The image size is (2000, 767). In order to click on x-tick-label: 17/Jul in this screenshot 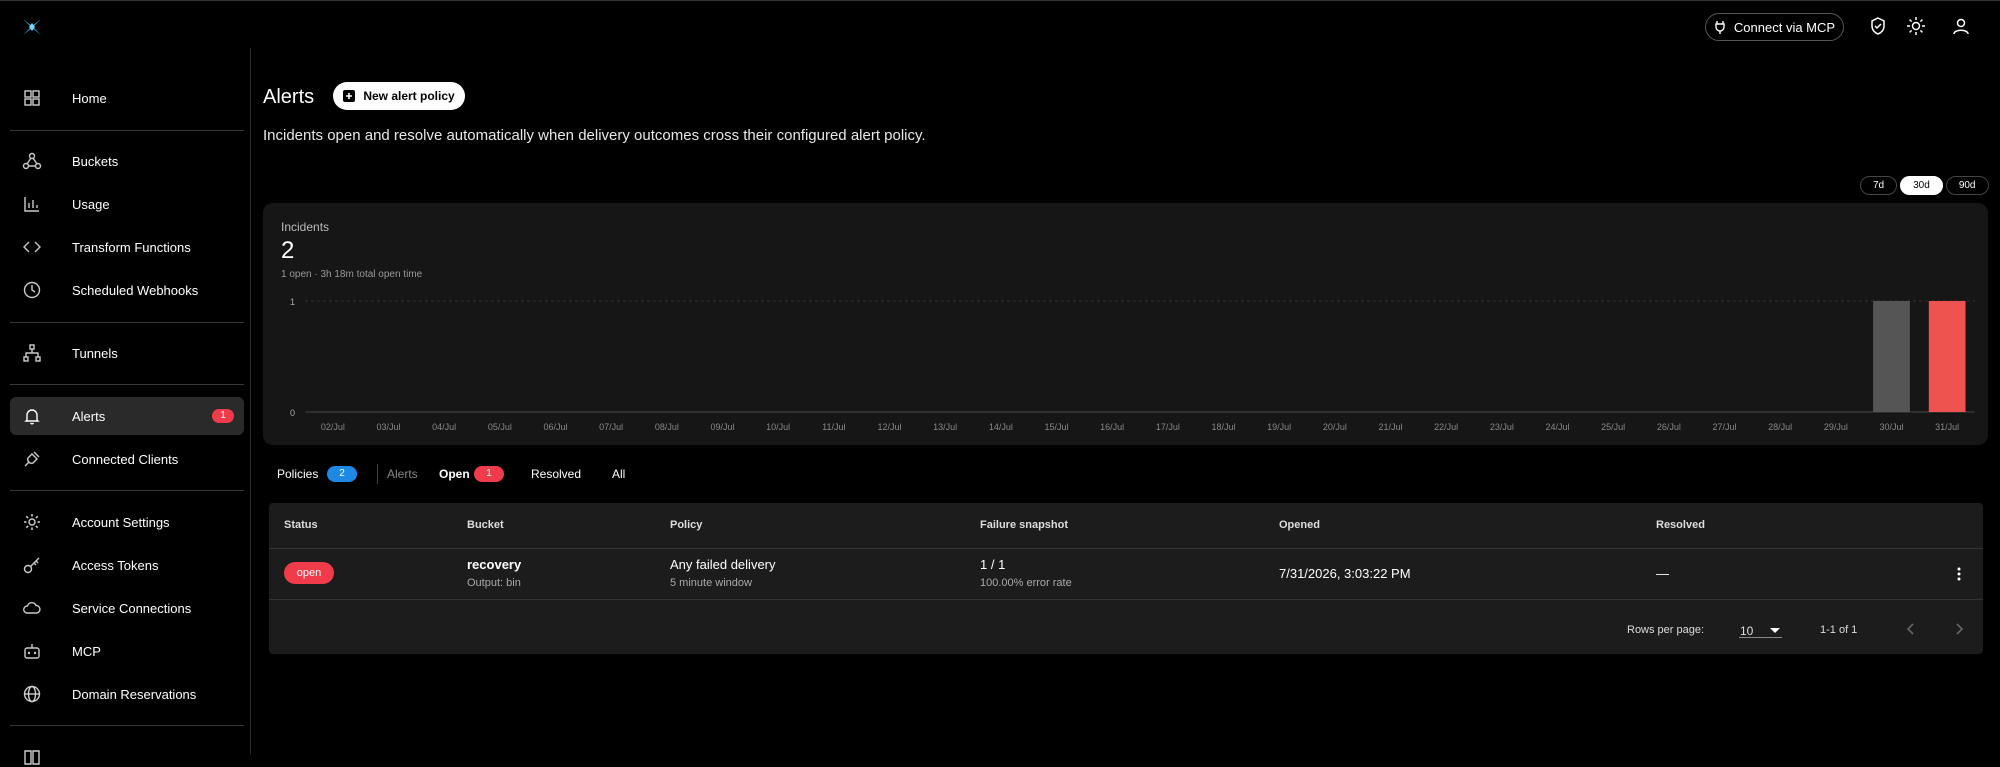, I will do `click(1168, 427)`.